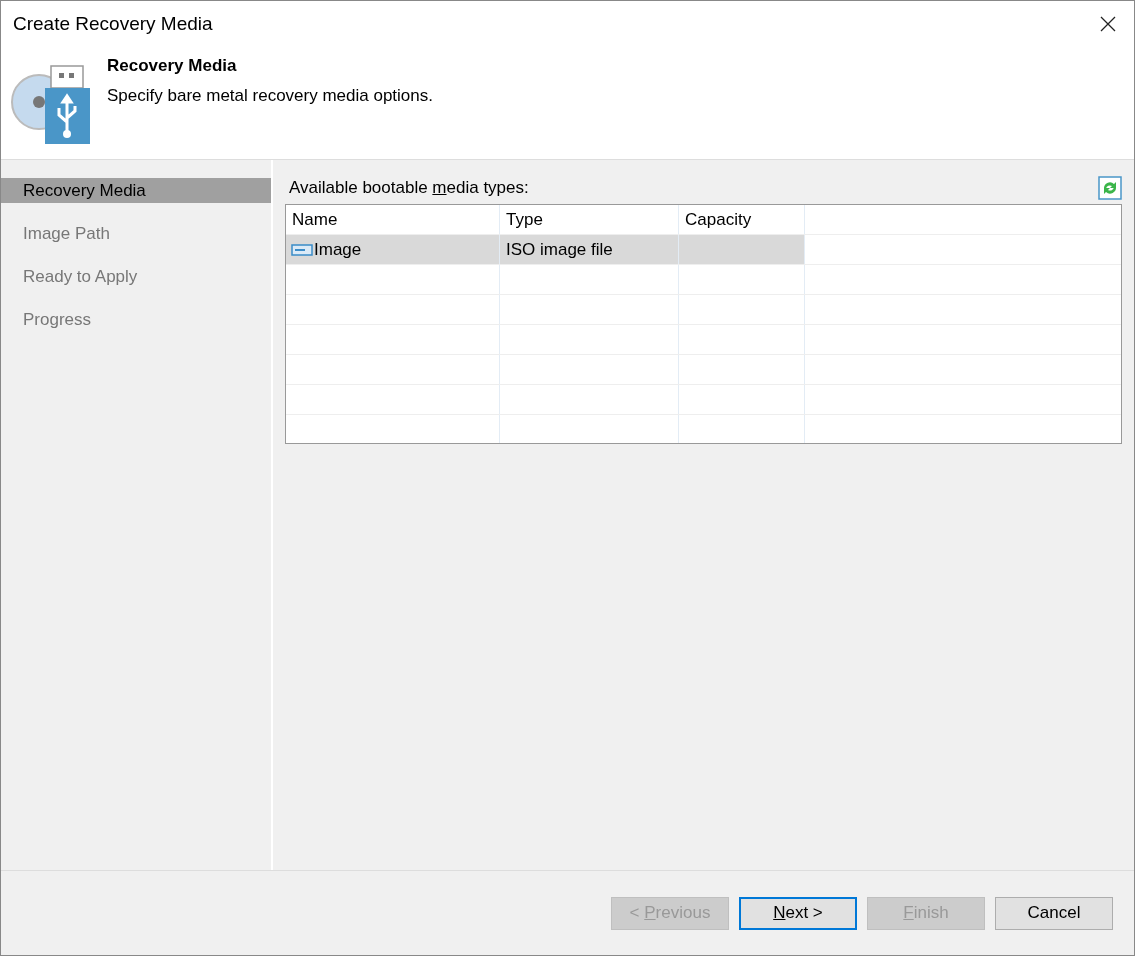  I want to click on wizard-step: Ready to Apply, so click(136, 276).